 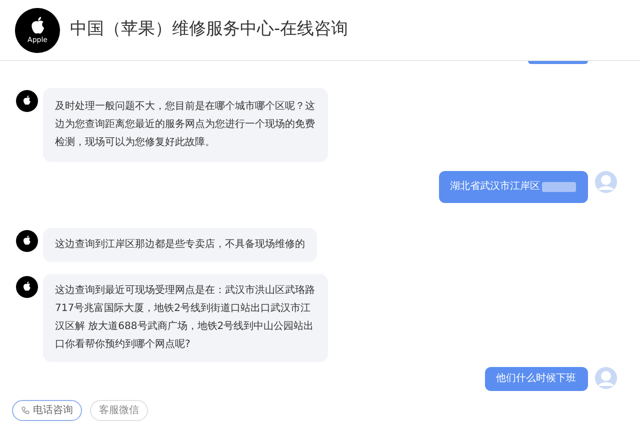 What do you see at coordinates (119, 410) in the screenshot?
I see `quick-action-button: 客服微信` at bounding box center [119, 410].